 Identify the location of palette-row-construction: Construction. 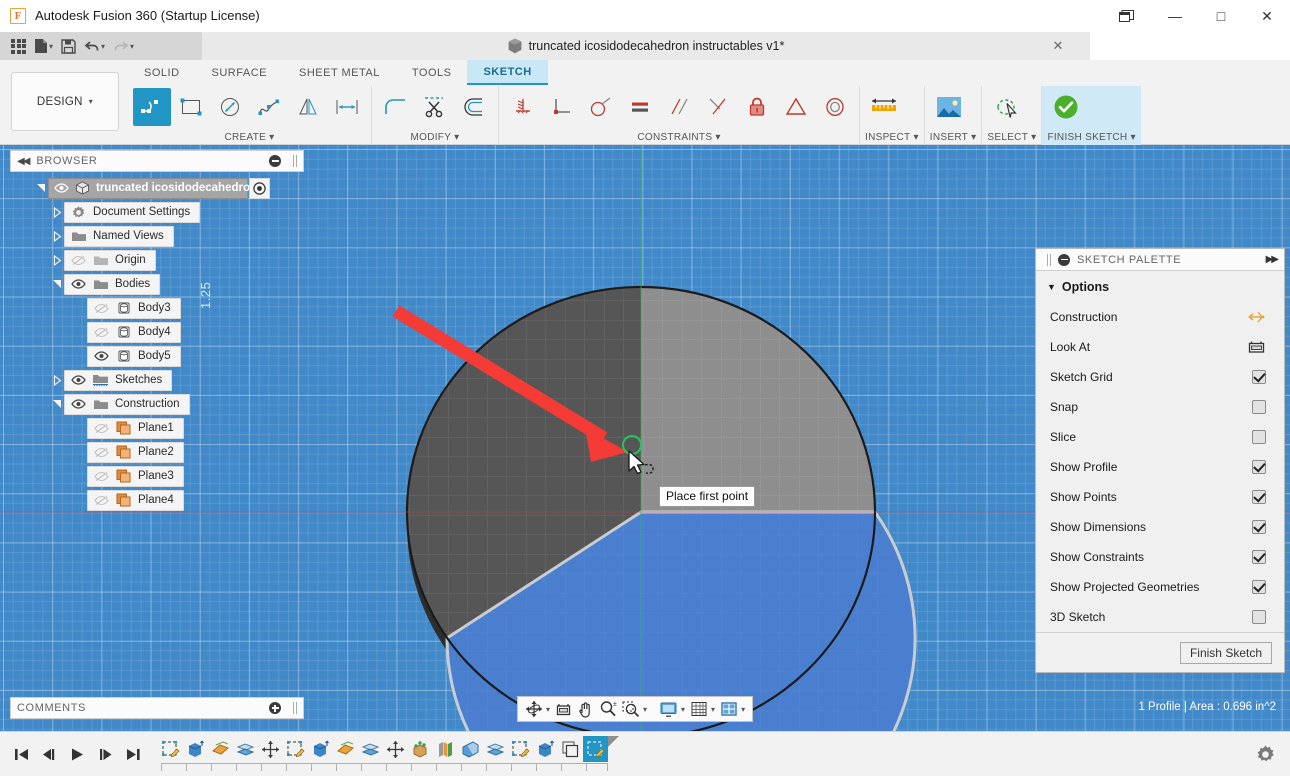
(1160, 317).